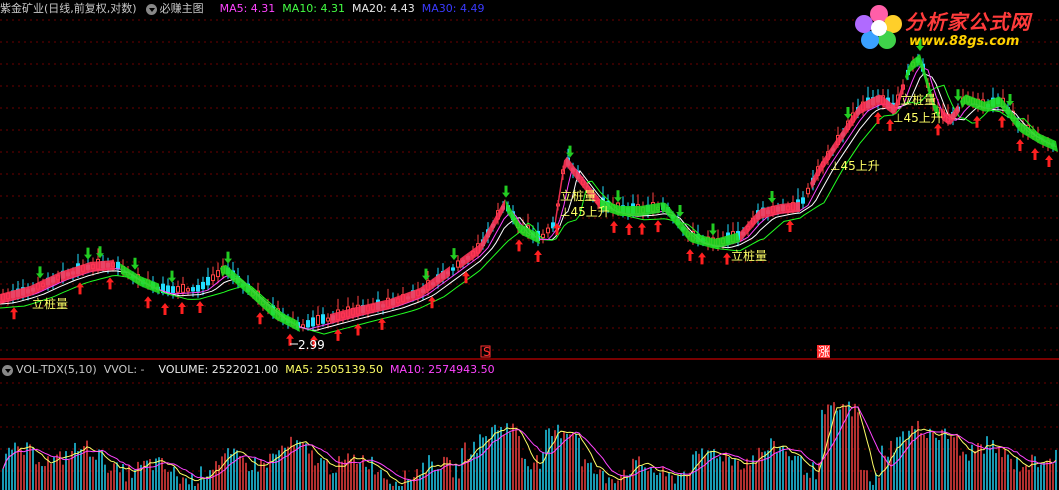 This screenshot has width=1059, height=490. I want to click on logo-title: 分析家公式网, so click(968, 22).